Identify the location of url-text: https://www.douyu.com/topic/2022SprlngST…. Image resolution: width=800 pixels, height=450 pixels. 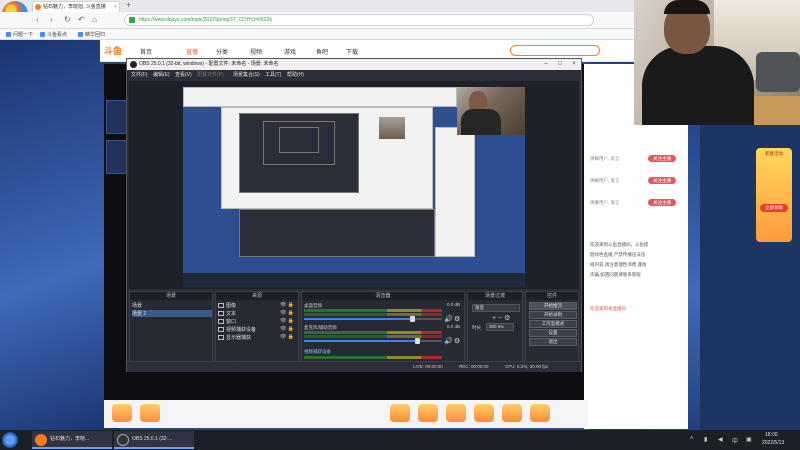
(205, 20).